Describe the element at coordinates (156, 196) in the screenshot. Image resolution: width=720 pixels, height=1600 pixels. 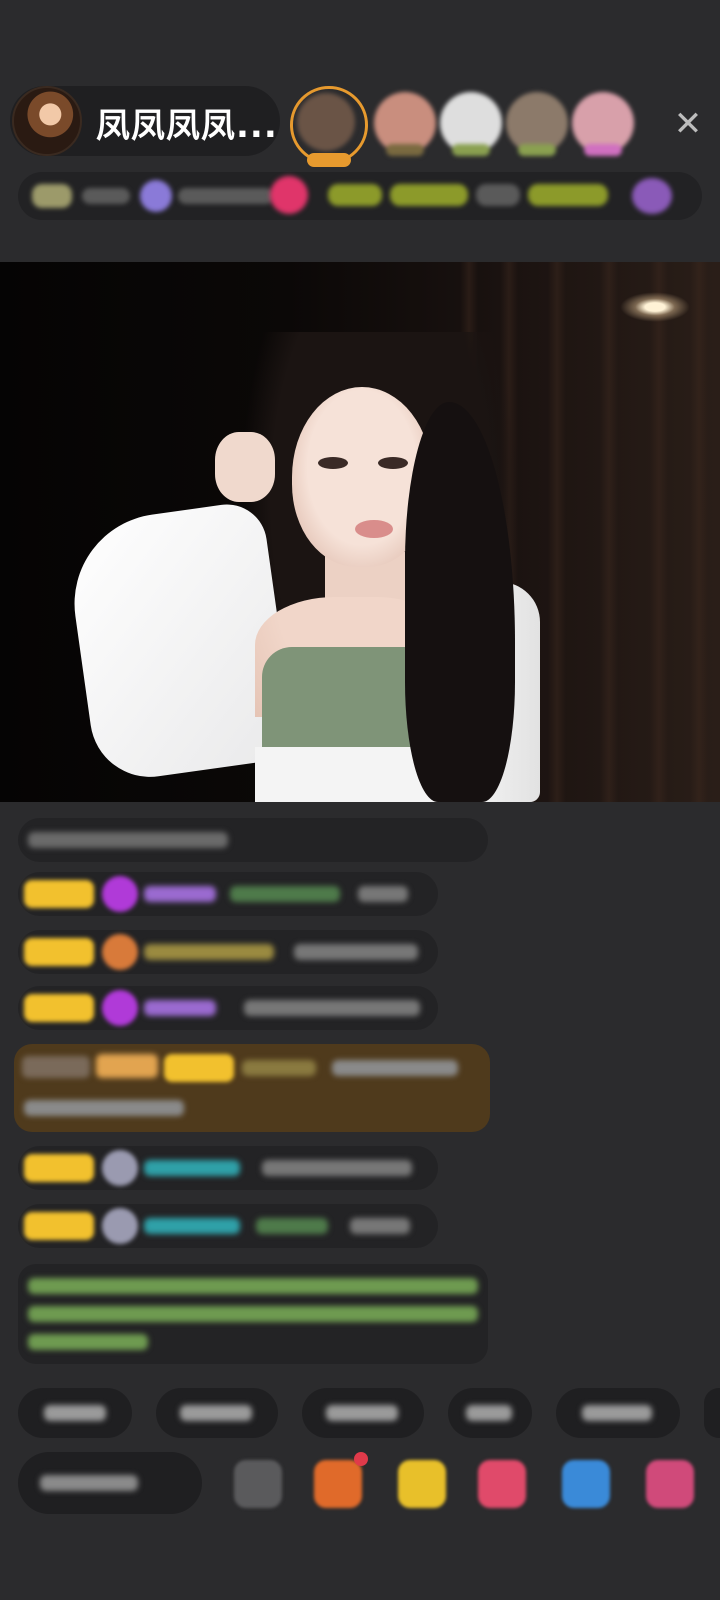
I see `fan-club-icon` at that location.